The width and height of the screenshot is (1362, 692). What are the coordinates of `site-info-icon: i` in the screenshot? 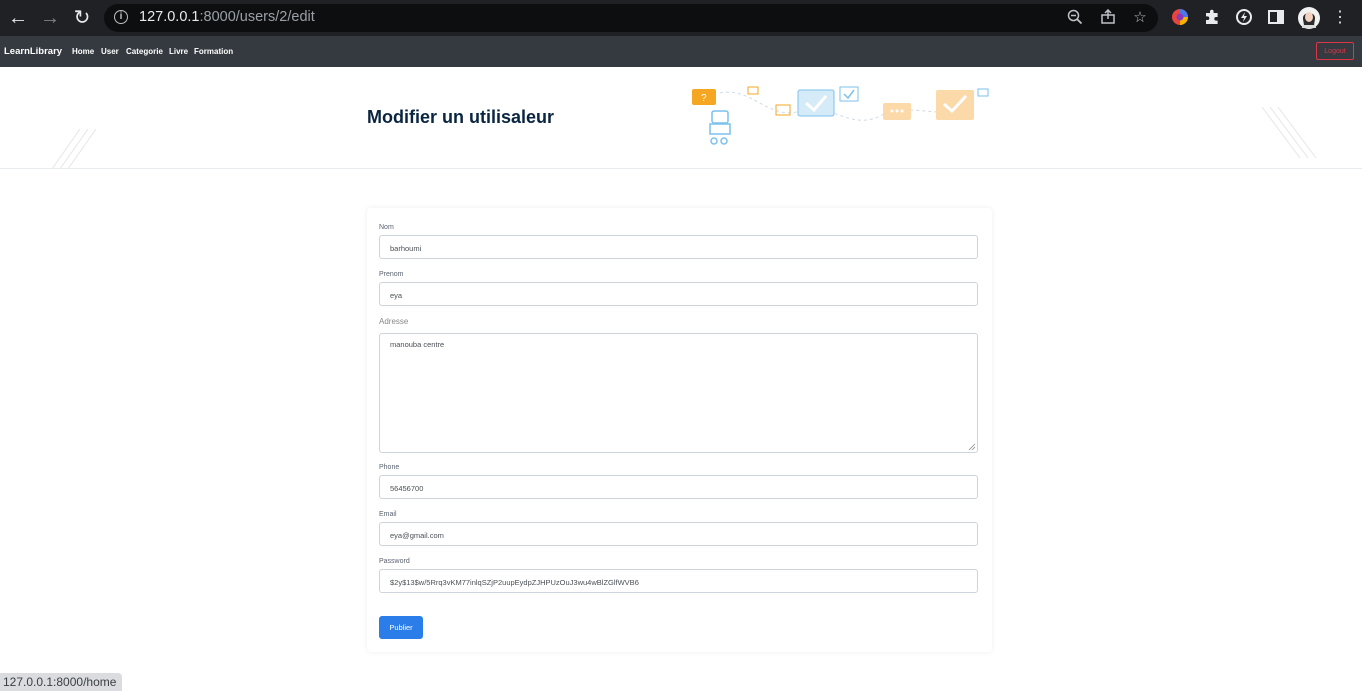 It's located at (121, 17).